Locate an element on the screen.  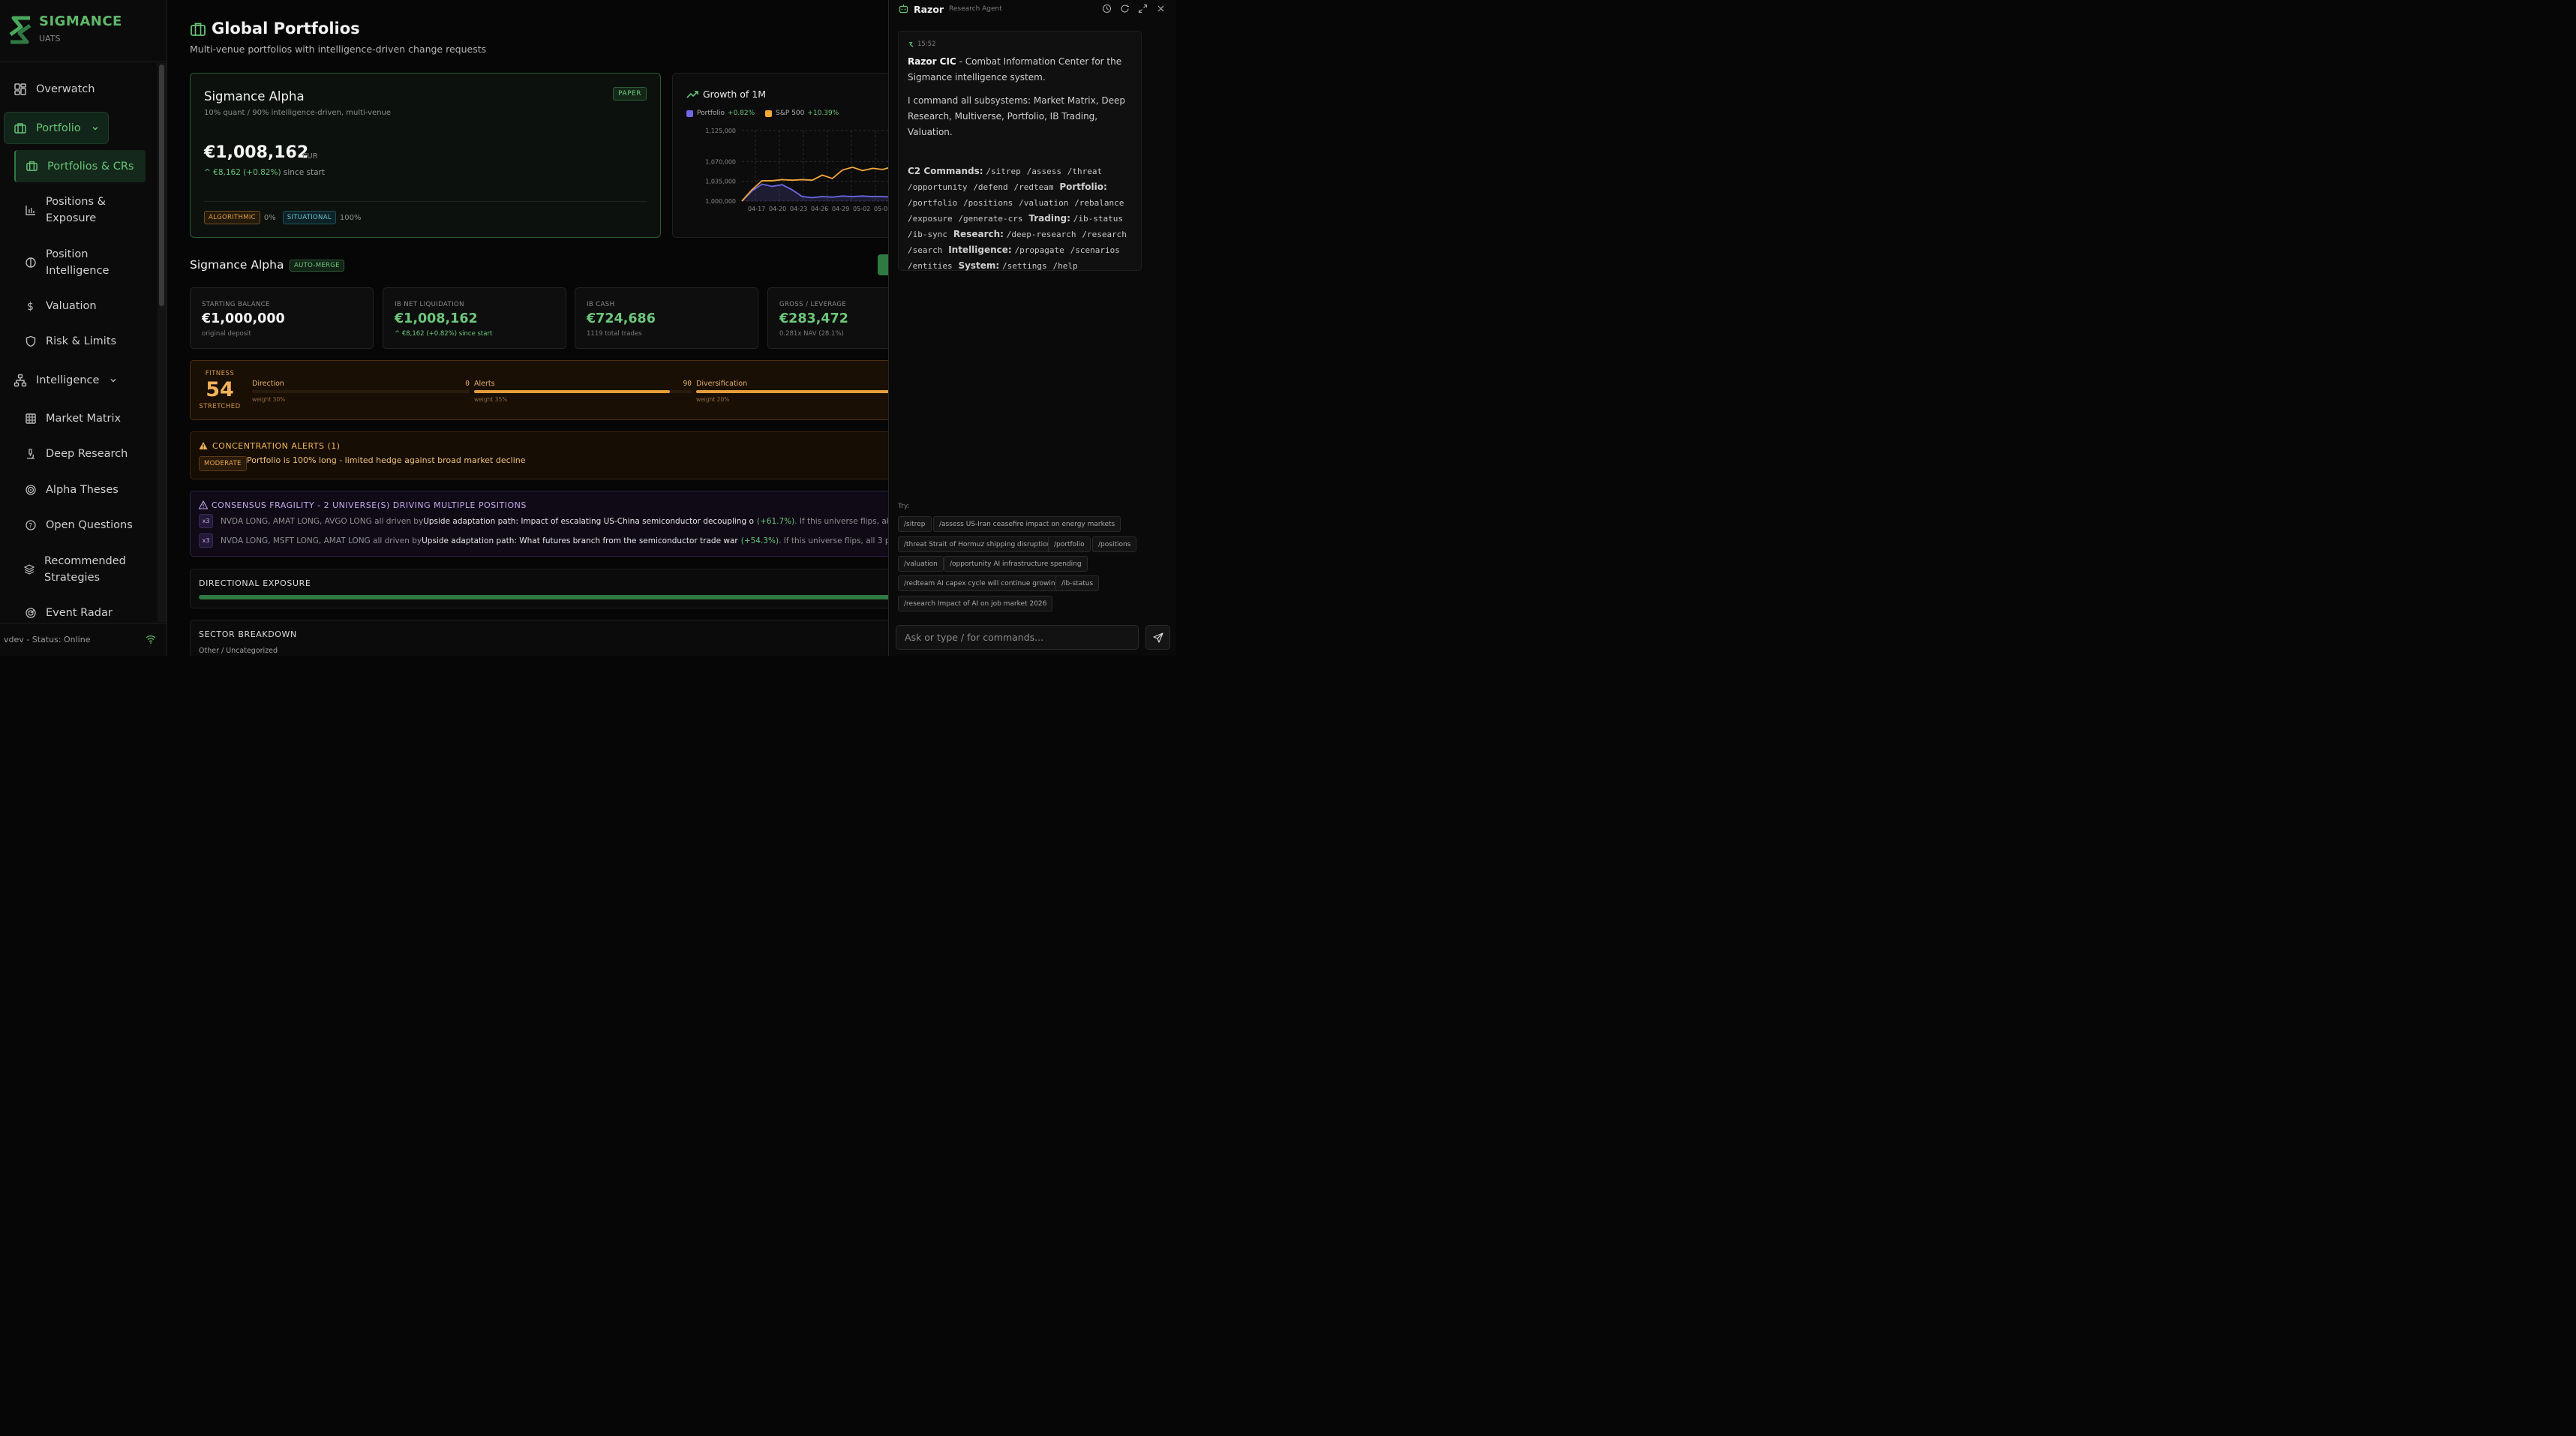
metric-value: 90 is located at coordinates (687, 384).